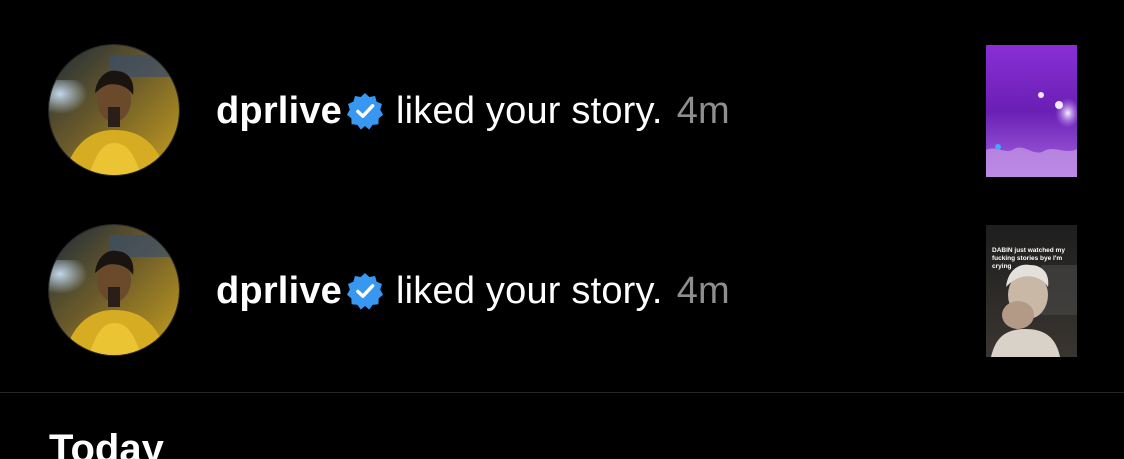 Image resolution: width=1124 pixels, height=459 pixels. What do you see at coordinates (562, 392) in the screenshot?
I see `divider` at bounding box center [562, 392].